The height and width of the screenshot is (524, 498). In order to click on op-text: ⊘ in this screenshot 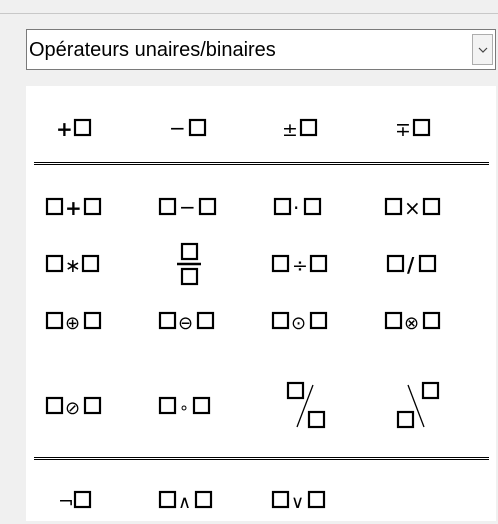, I will do `click(72, 408)`.